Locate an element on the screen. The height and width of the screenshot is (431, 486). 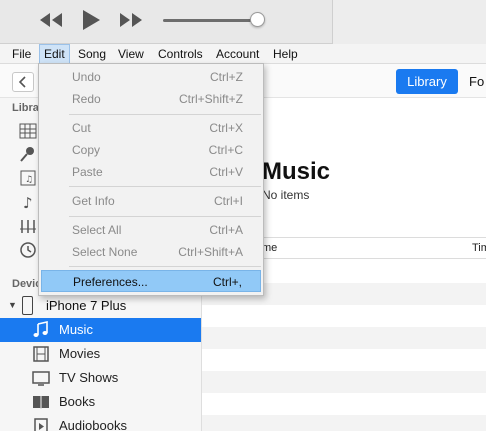
menu-item-label: Redo is located at coordinates (86, 99).